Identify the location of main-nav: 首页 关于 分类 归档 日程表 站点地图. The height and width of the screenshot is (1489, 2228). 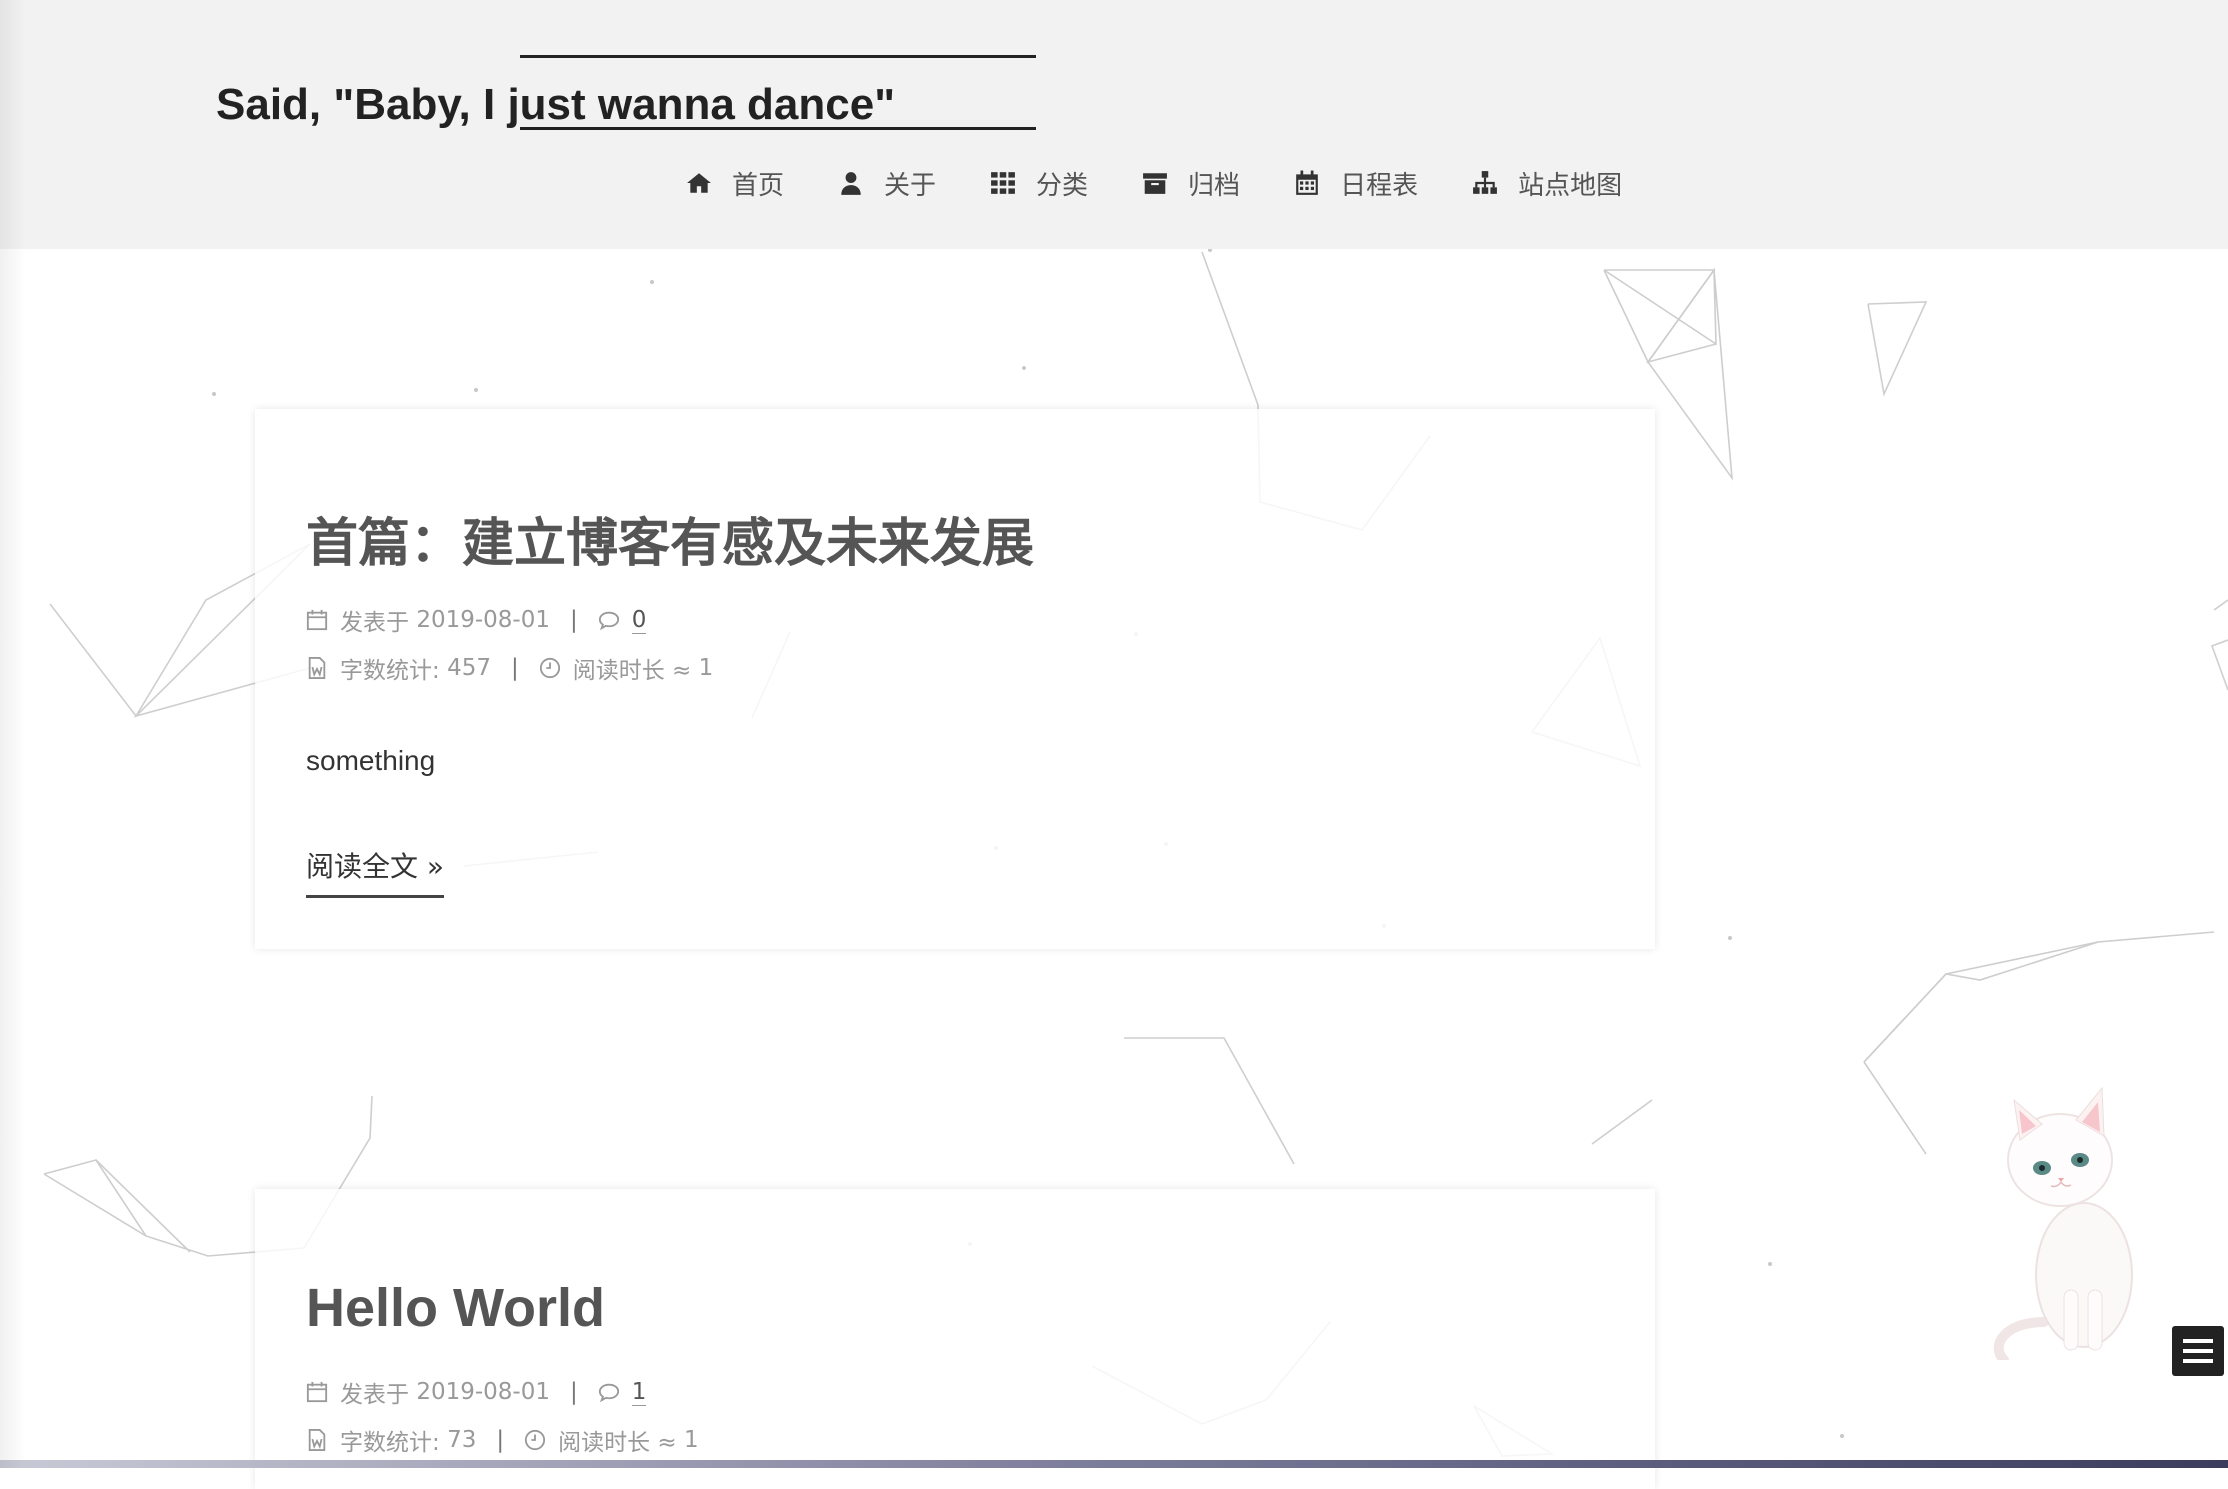
(1154, 183).